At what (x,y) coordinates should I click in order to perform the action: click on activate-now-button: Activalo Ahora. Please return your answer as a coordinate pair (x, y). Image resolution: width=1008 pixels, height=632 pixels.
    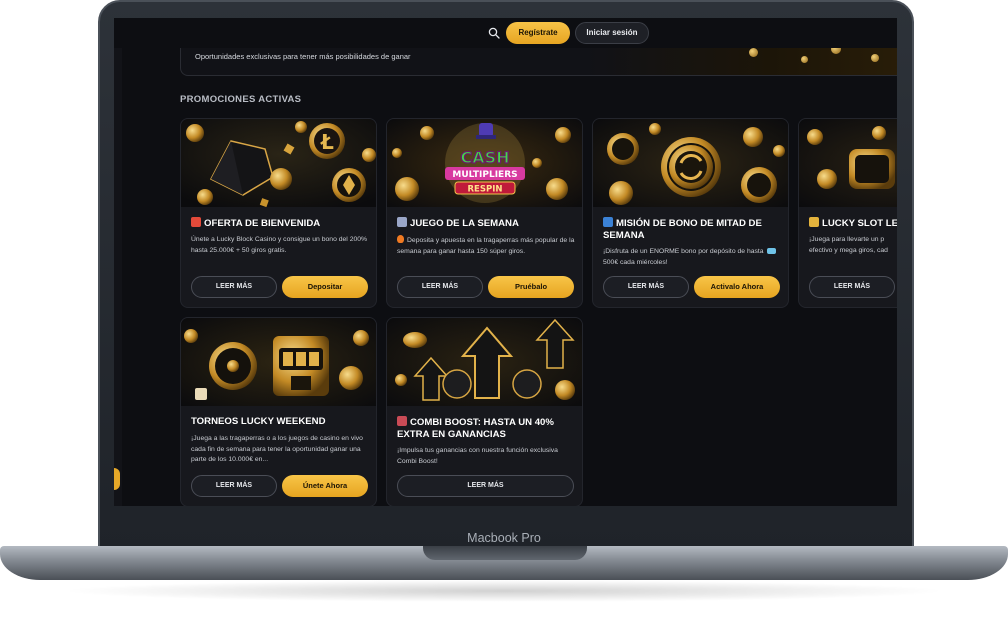
    Looking at the image, I should click on (737, 287).